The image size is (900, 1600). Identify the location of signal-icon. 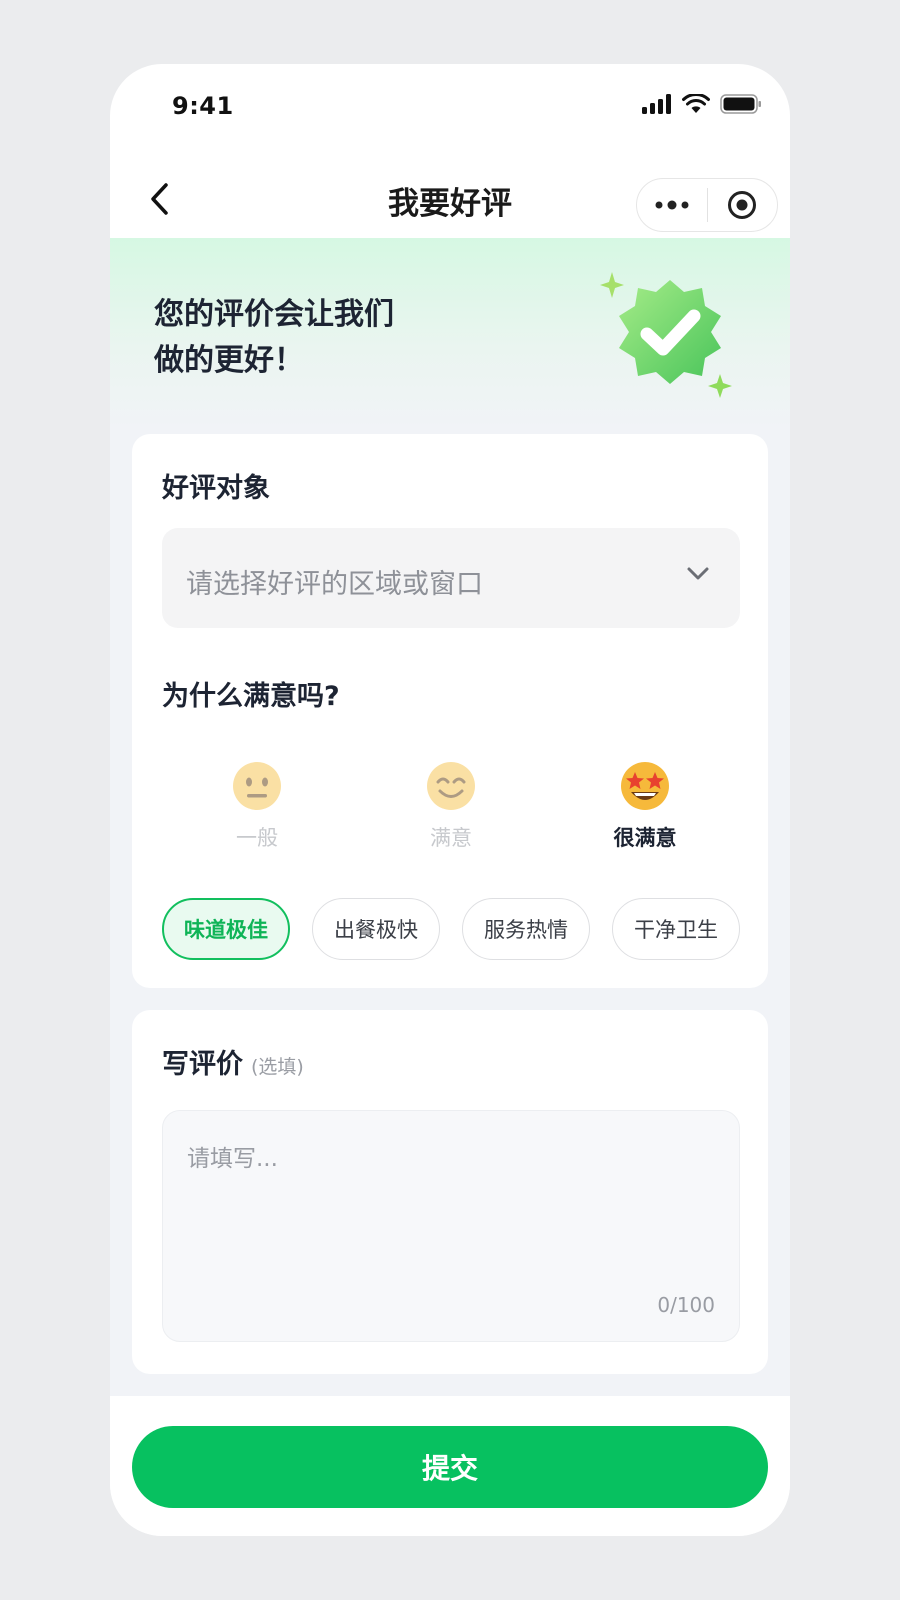
(656, 104).